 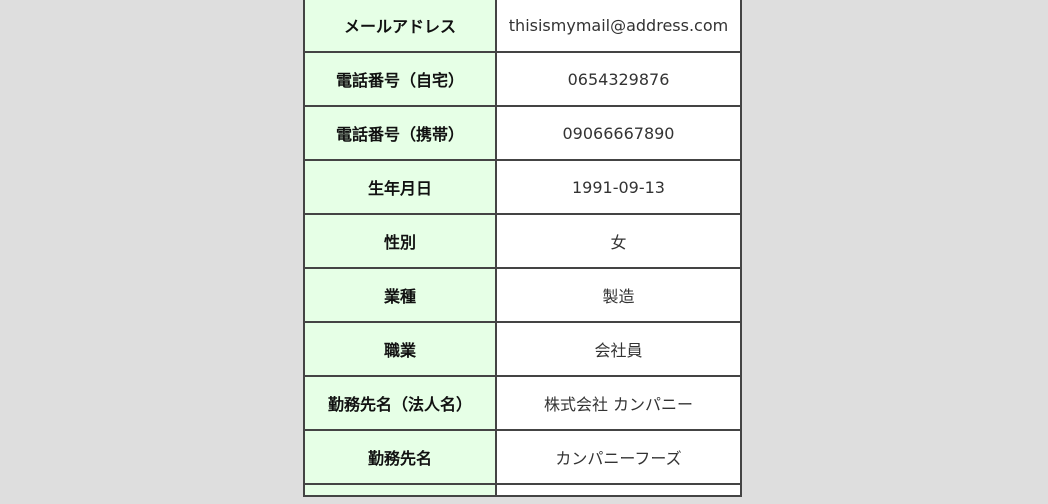 I want to click on row-value-industry: 製造, so click(x=618, y=295).